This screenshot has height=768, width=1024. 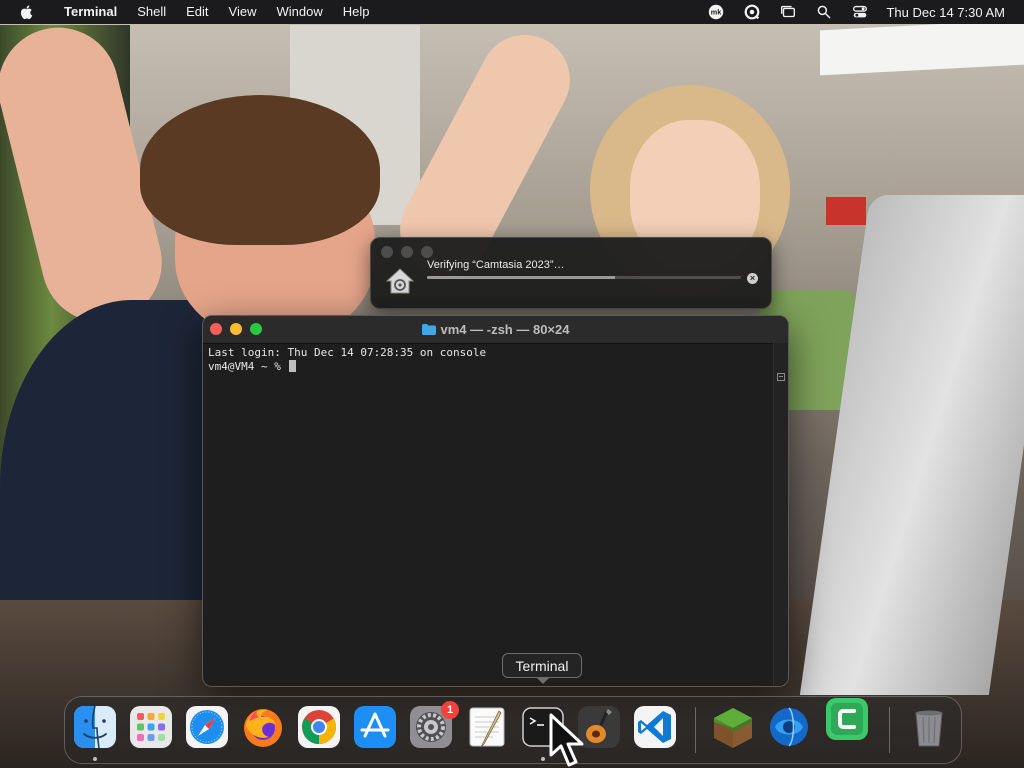 I want to click on launchpad-icon, so click(x=151, y=727).